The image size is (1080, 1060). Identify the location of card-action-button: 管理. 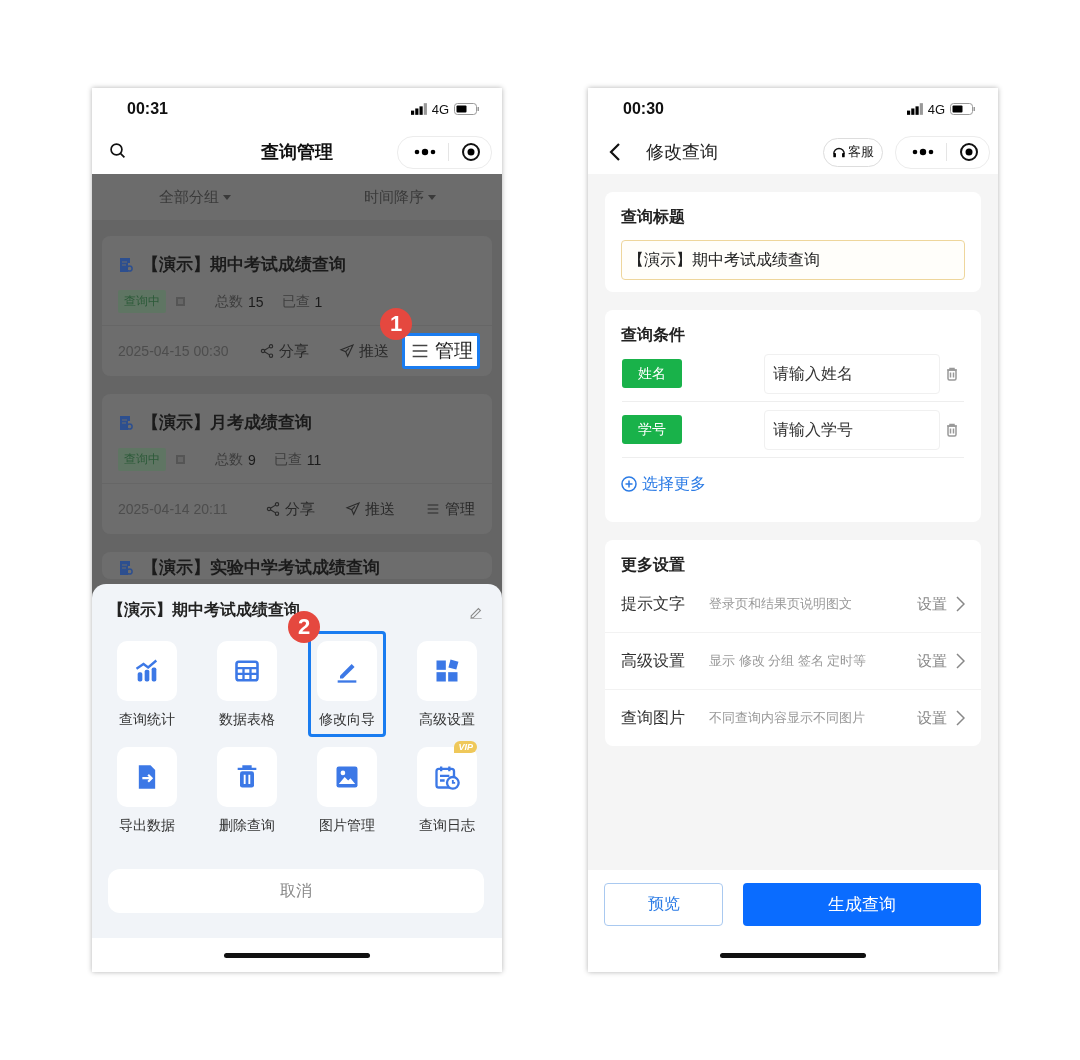
(441, 351).